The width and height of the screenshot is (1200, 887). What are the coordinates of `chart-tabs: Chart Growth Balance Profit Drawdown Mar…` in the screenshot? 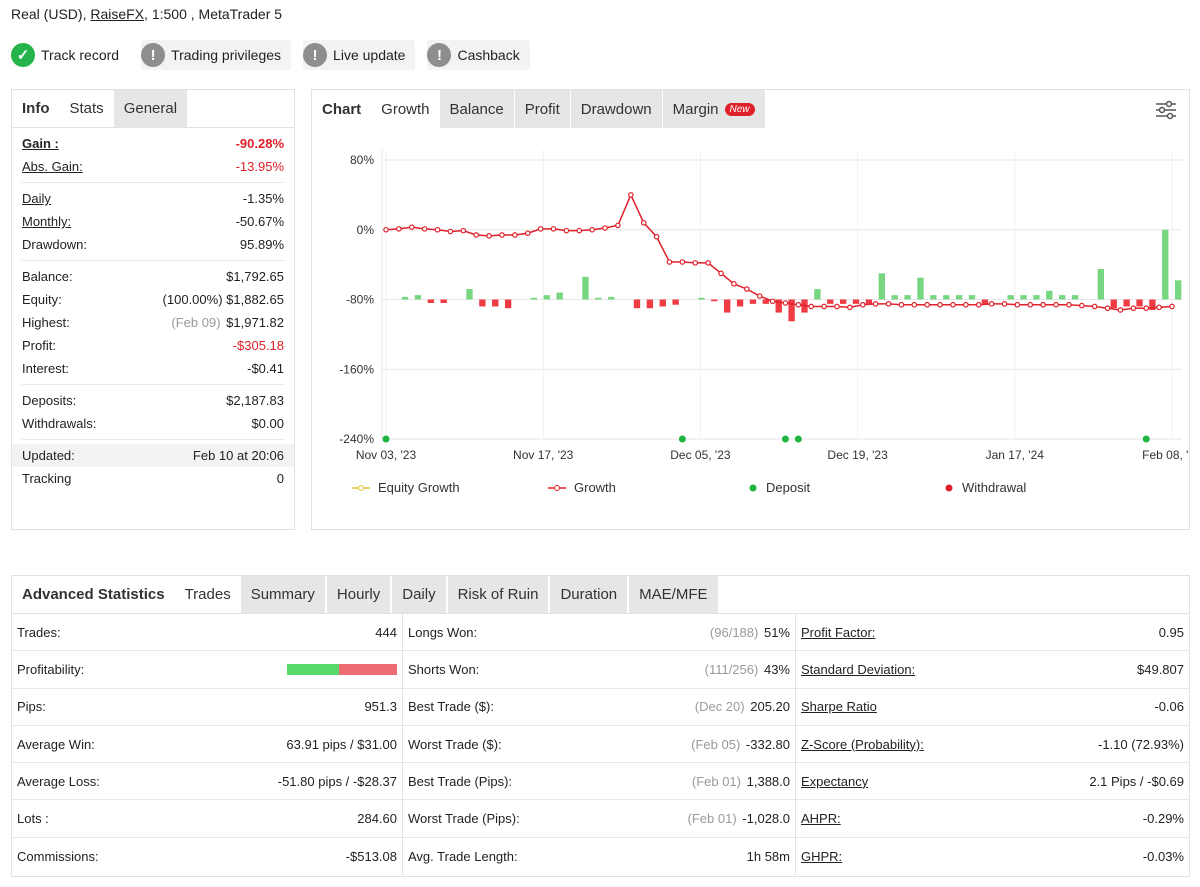 It's located at (750, 109).